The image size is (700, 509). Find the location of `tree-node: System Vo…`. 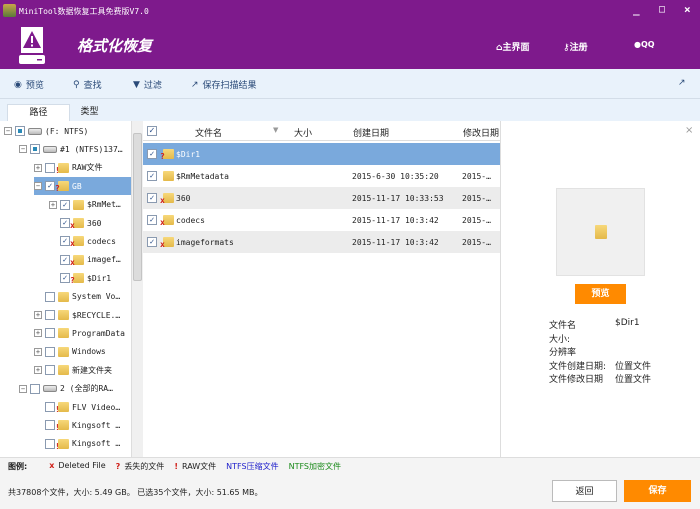

tree-node: System Vo… is located at coordinates (77, 297).